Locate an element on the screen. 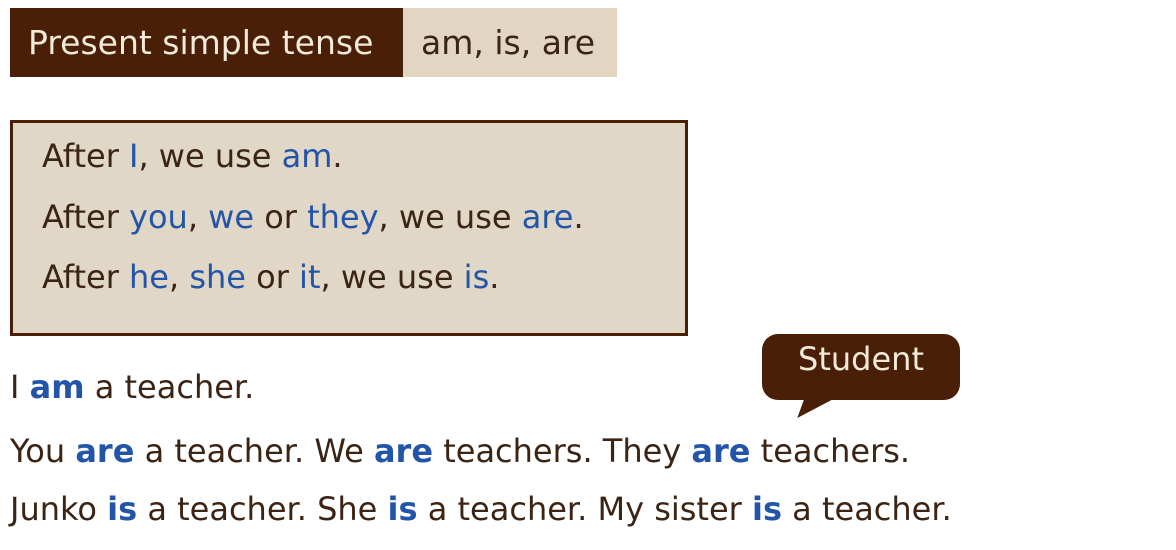  example-text: a teacher. She is located at coordinates (262, 509).